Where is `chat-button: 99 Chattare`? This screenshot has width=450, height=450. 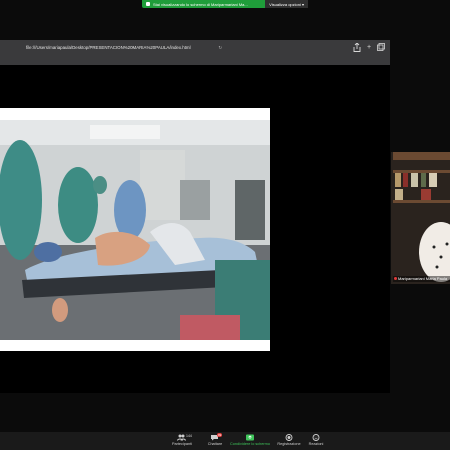 chat-button: 99 Chattare is located at coordinates (215, 439).